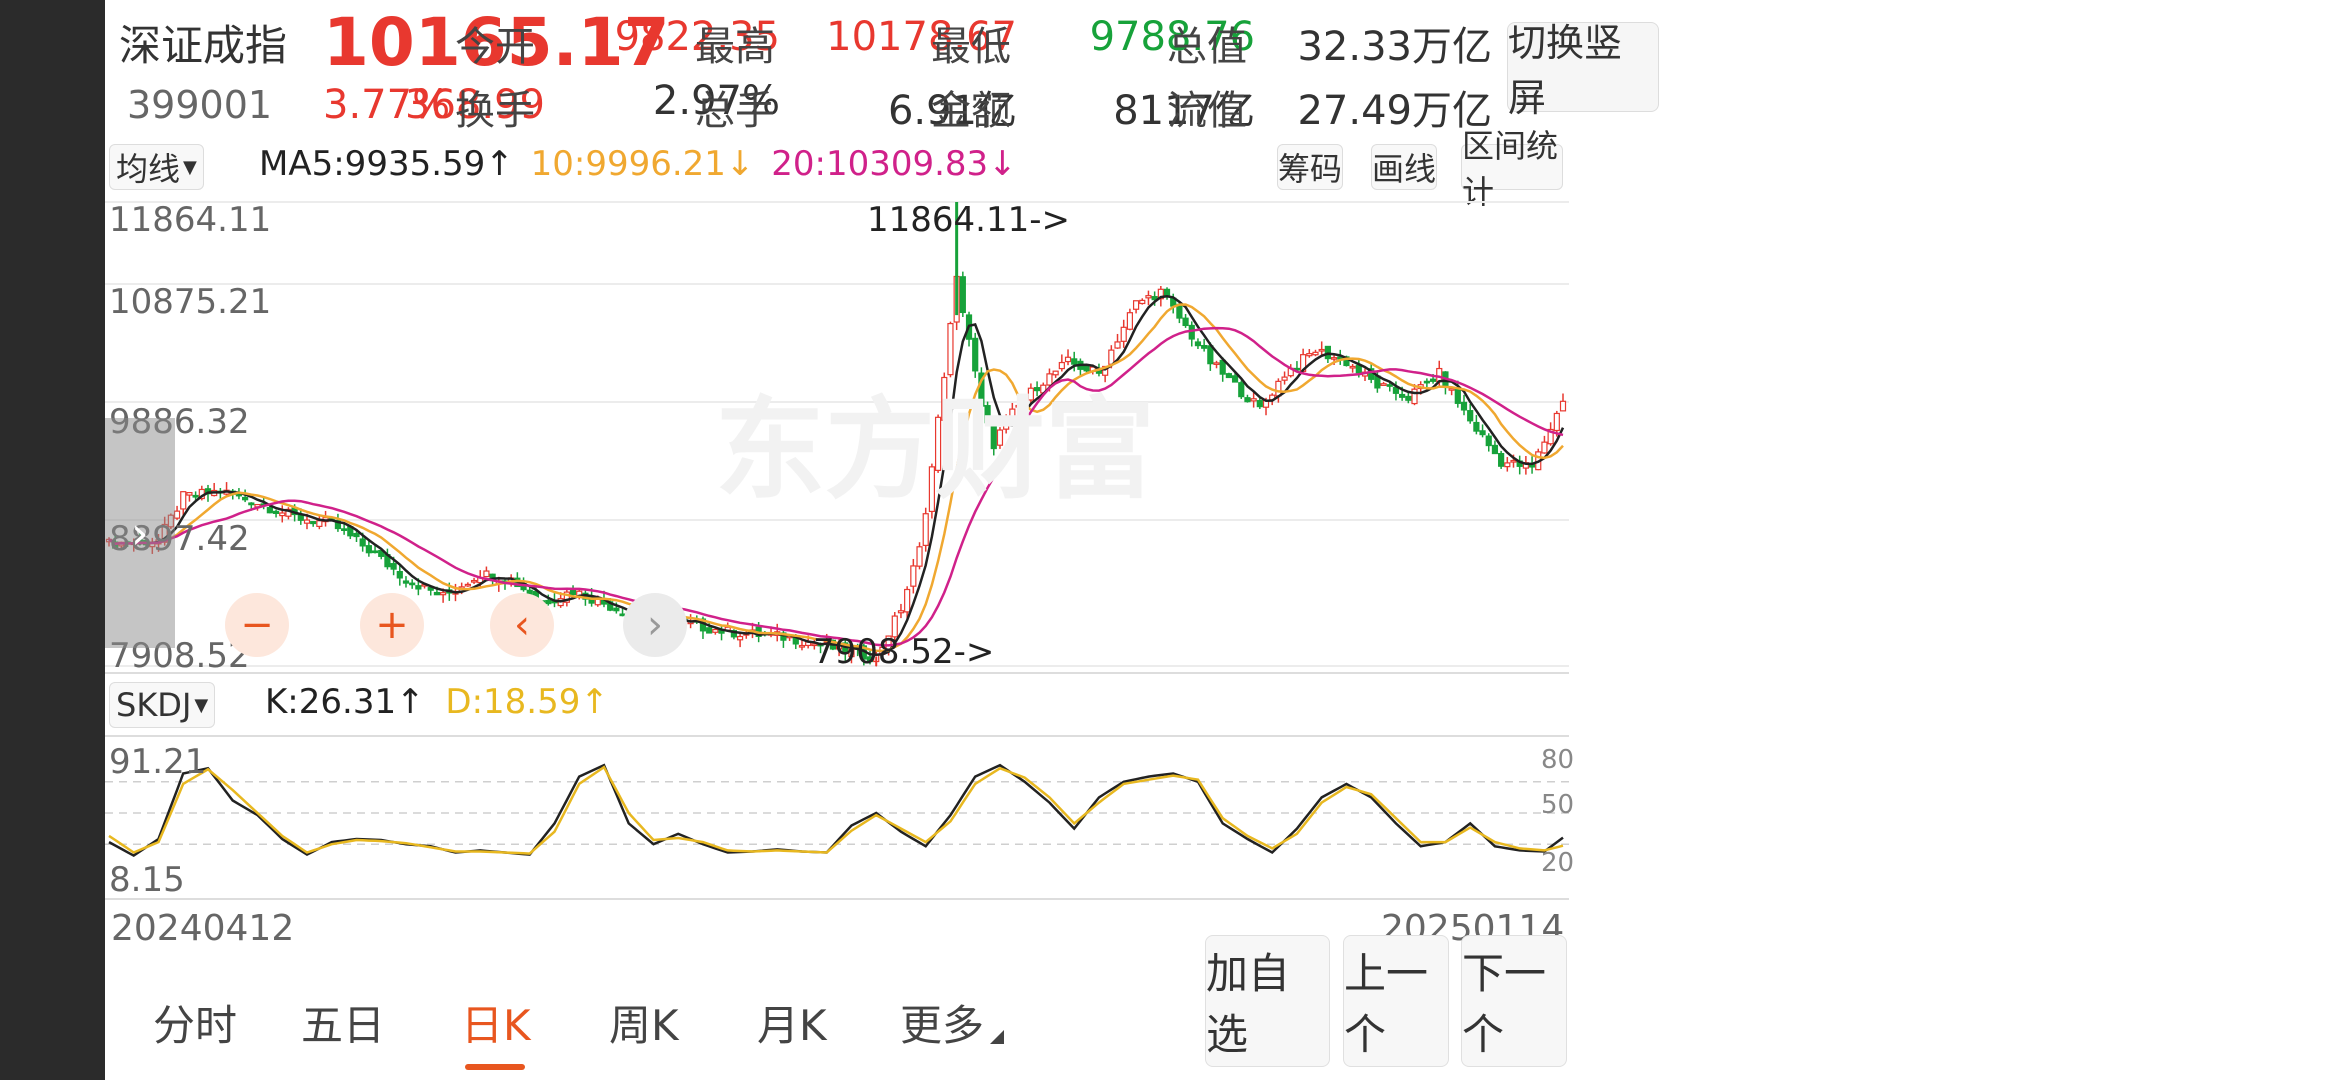 The image size is (2340, 1080). Describe the element at coordinates (162, 705) in the screenshot. I see `indicator-selector: SKDJ ▼` at that location.